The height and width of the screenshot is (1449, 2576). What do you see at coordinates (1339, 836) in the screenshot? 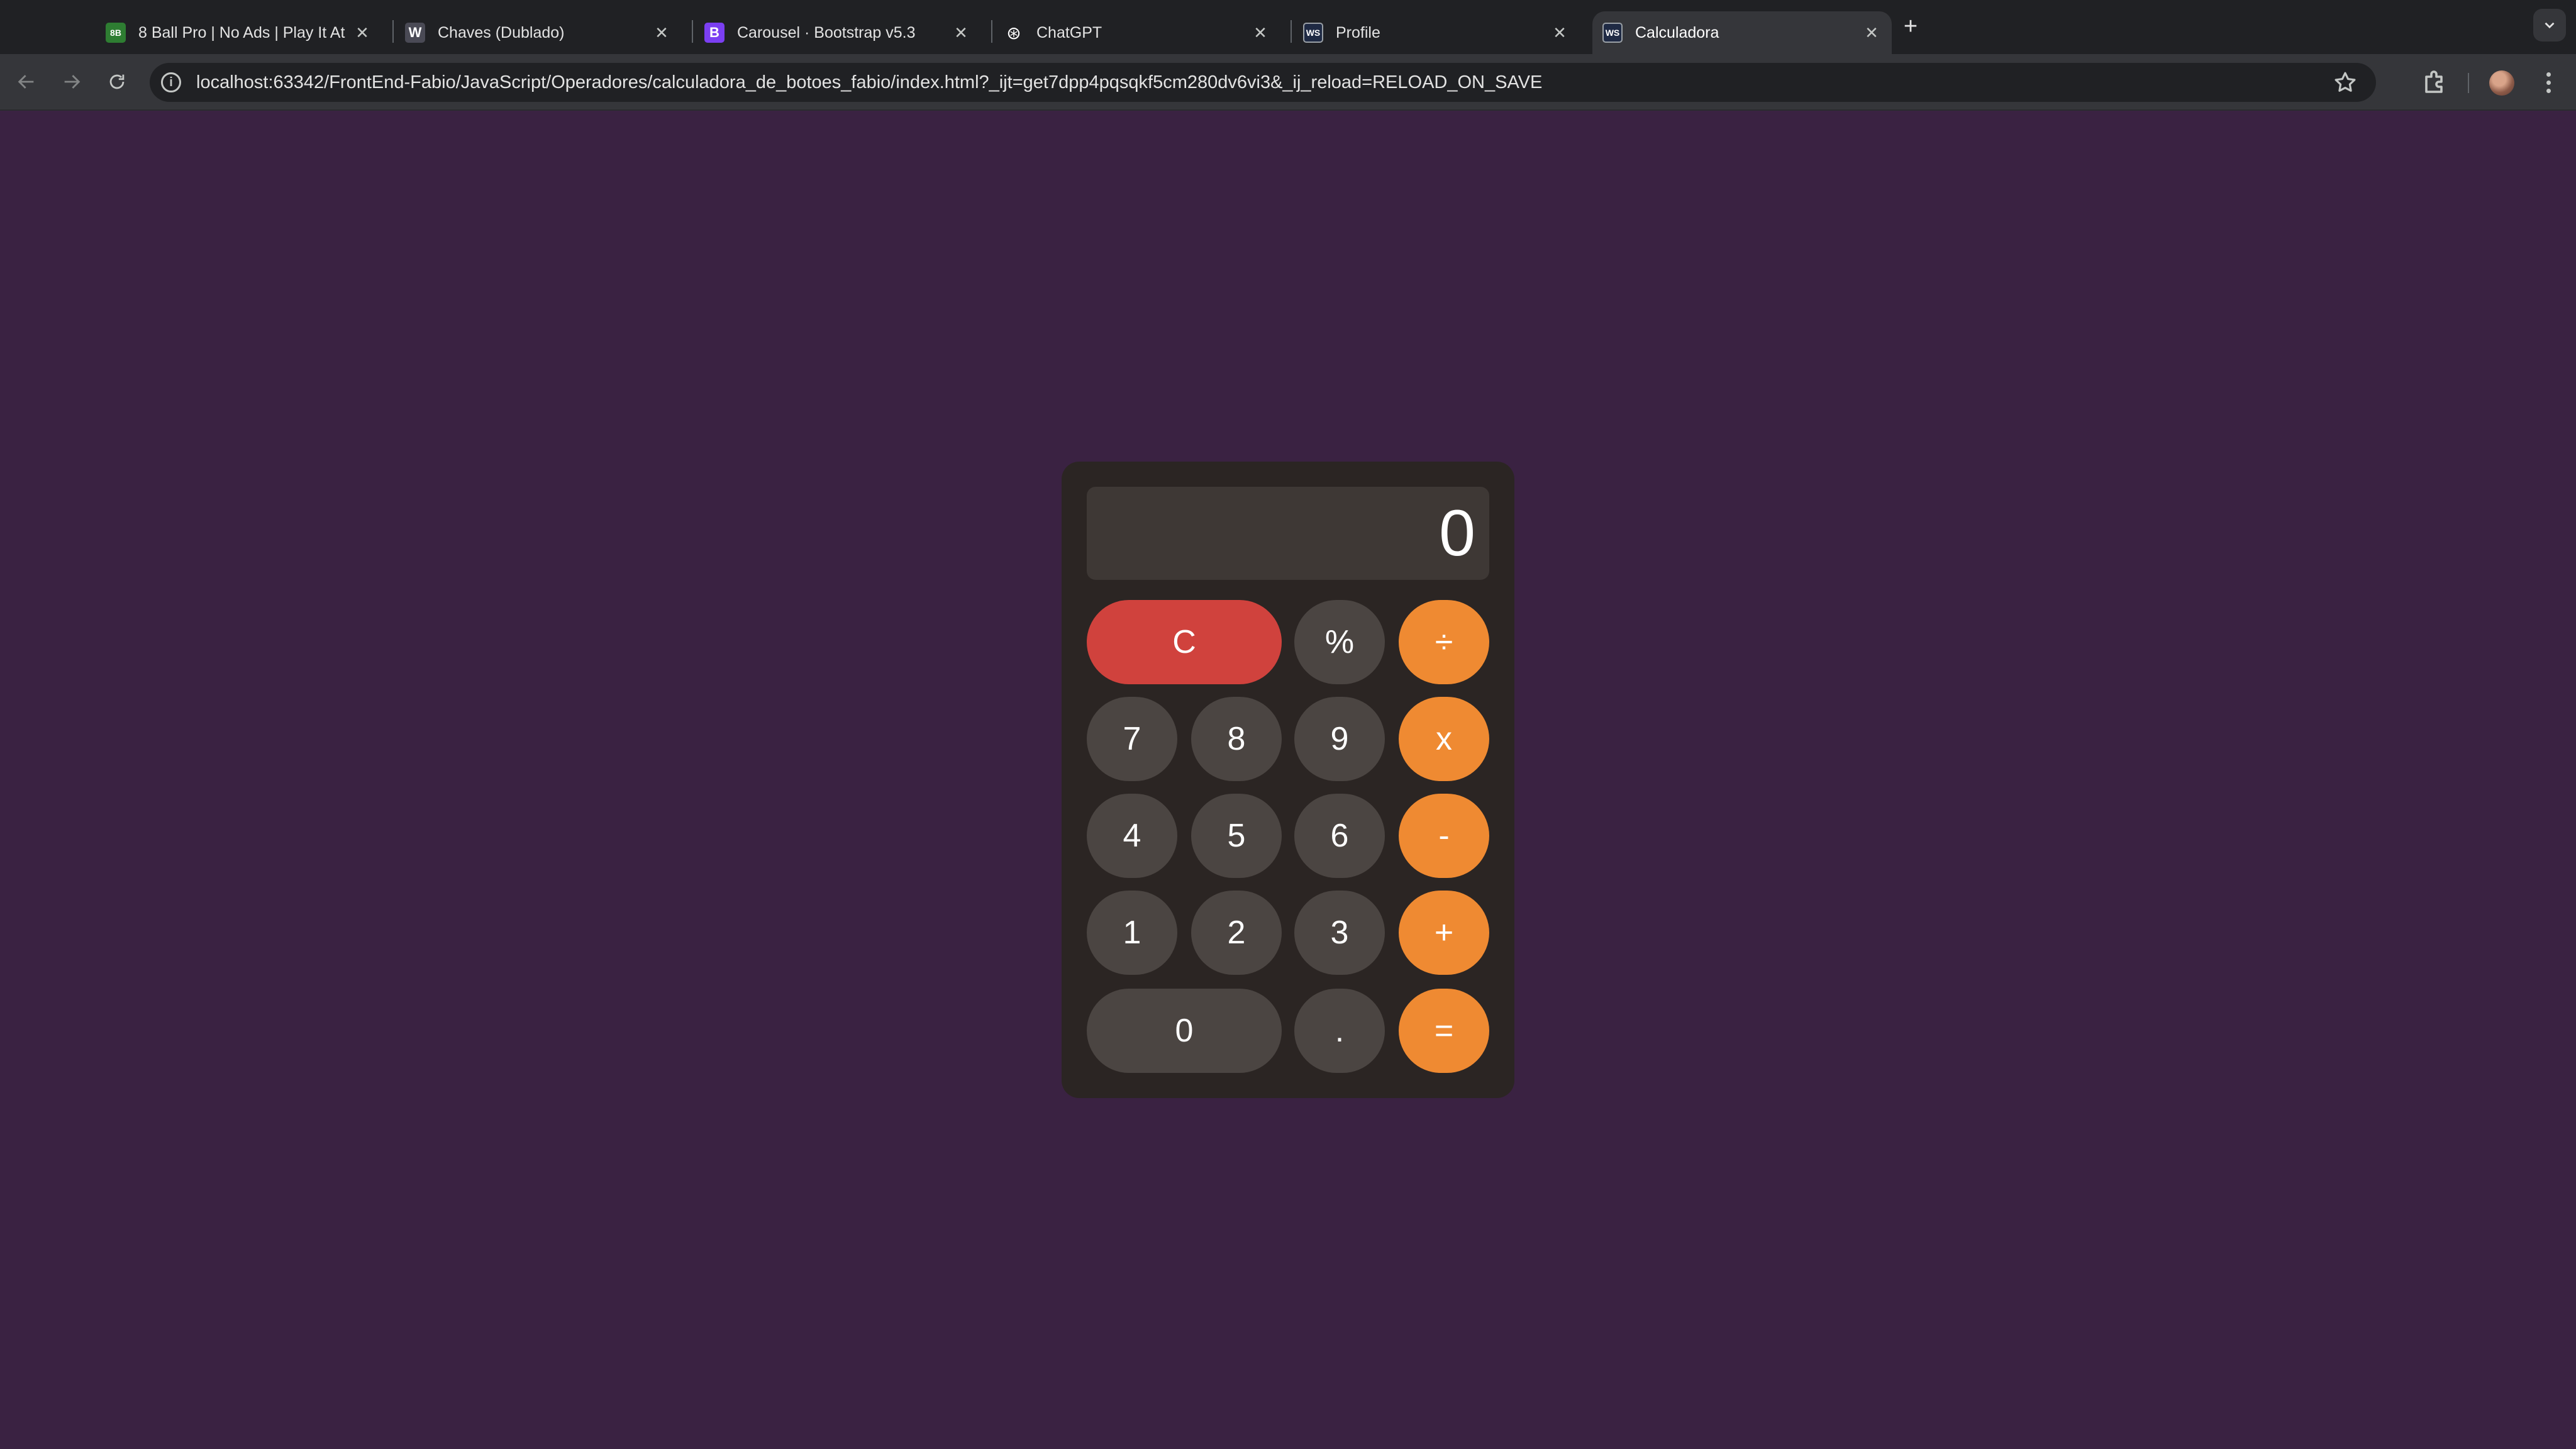
I see `digit-6-button: 6` at bounding box center [1339, 836].